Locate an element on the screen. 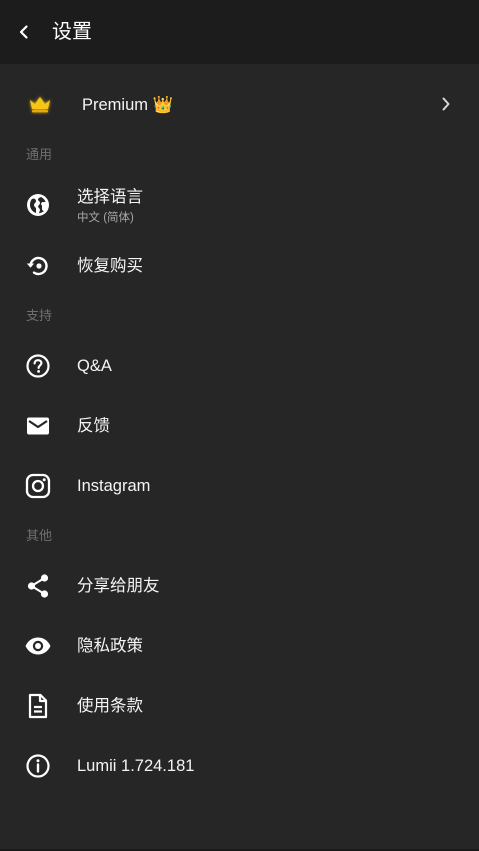 This screenshot has height=851, width=479. version-row: Lumii 1.724.181 is located at coordinates (239, 766).